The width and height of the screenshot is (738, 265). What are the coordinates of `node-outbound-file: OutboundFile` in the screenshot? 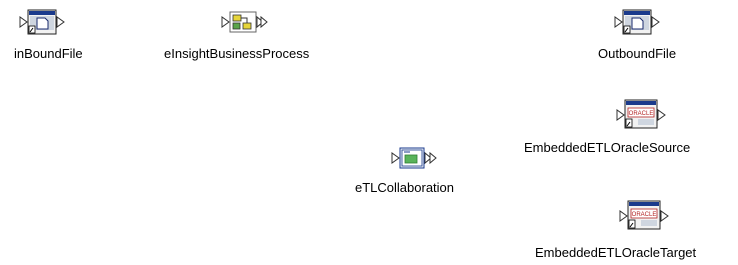 It's located at (650, 34).